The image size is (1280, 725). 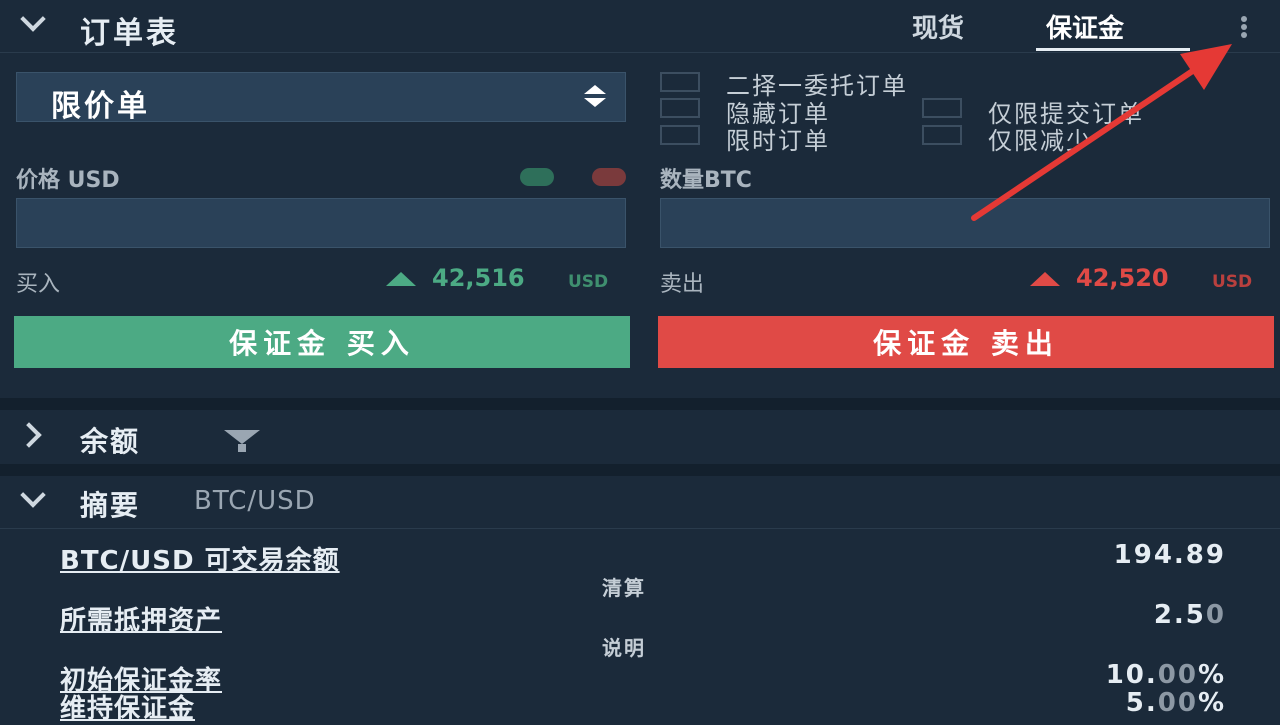 I want to click on required-collateral-value: 2.50, so click(x=1189, y=615).